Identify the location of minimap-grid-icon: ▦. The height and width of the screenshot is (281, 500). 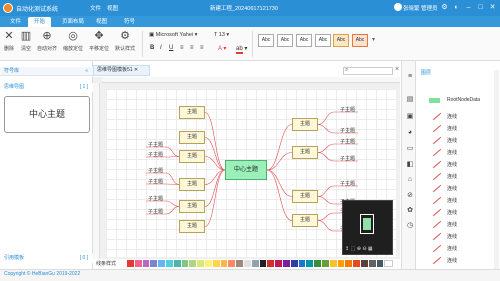
(370, 249).